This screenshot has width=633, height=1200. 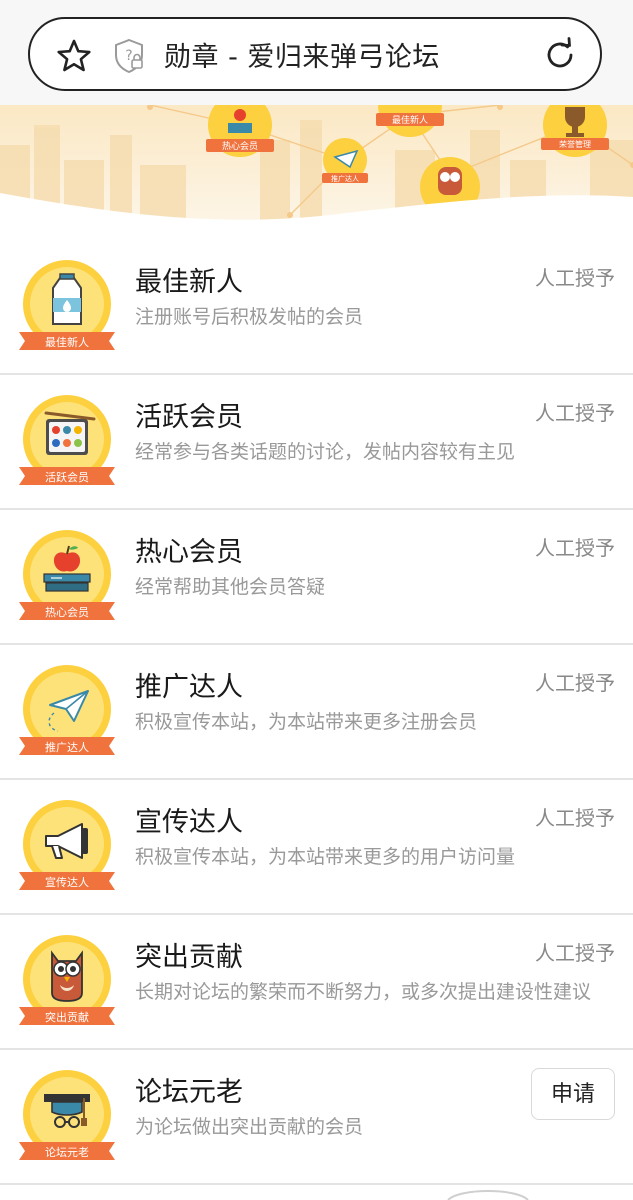 I want to click on banner-badge-4: 荣誉管理, so click(x=575, y=131).